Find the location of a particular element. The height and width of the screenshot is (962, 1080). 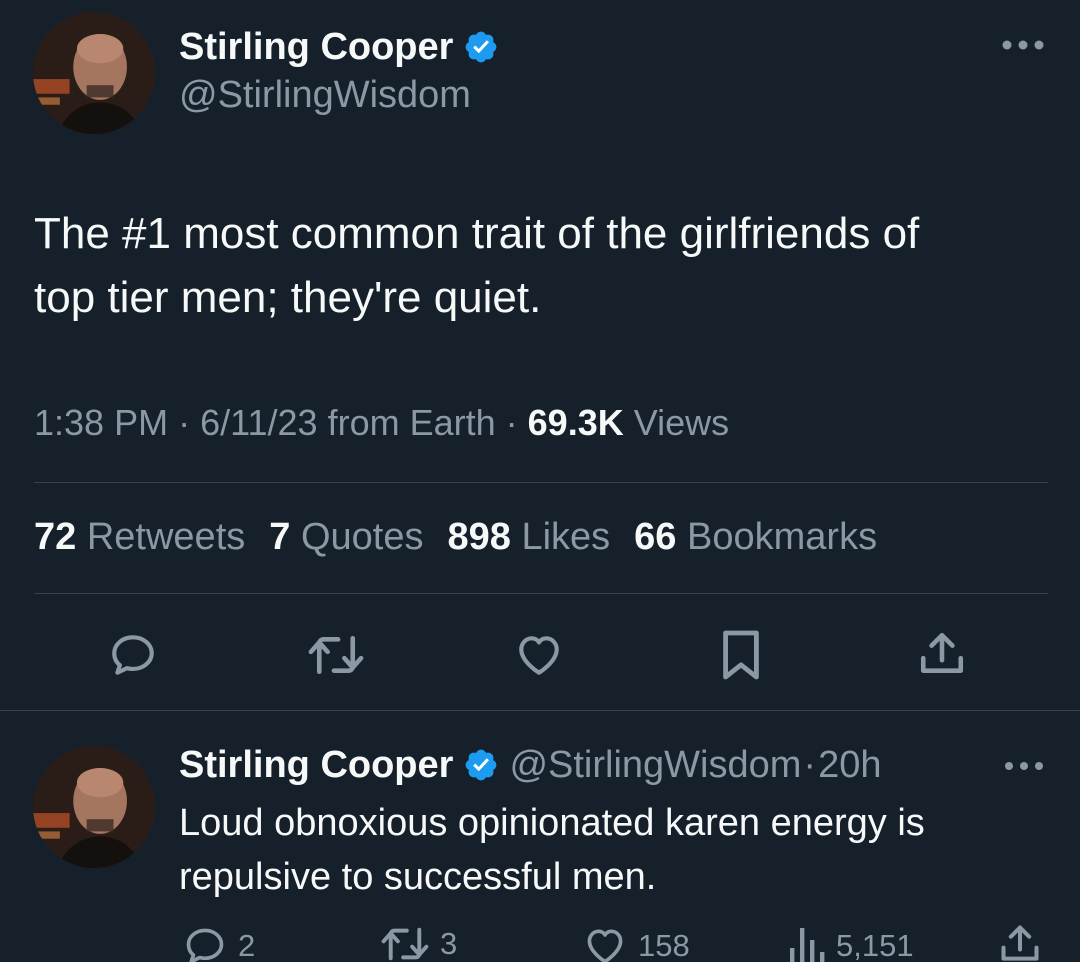

bookmarks-stat: 66 Bookmarks is located at coordinates (755, 537).